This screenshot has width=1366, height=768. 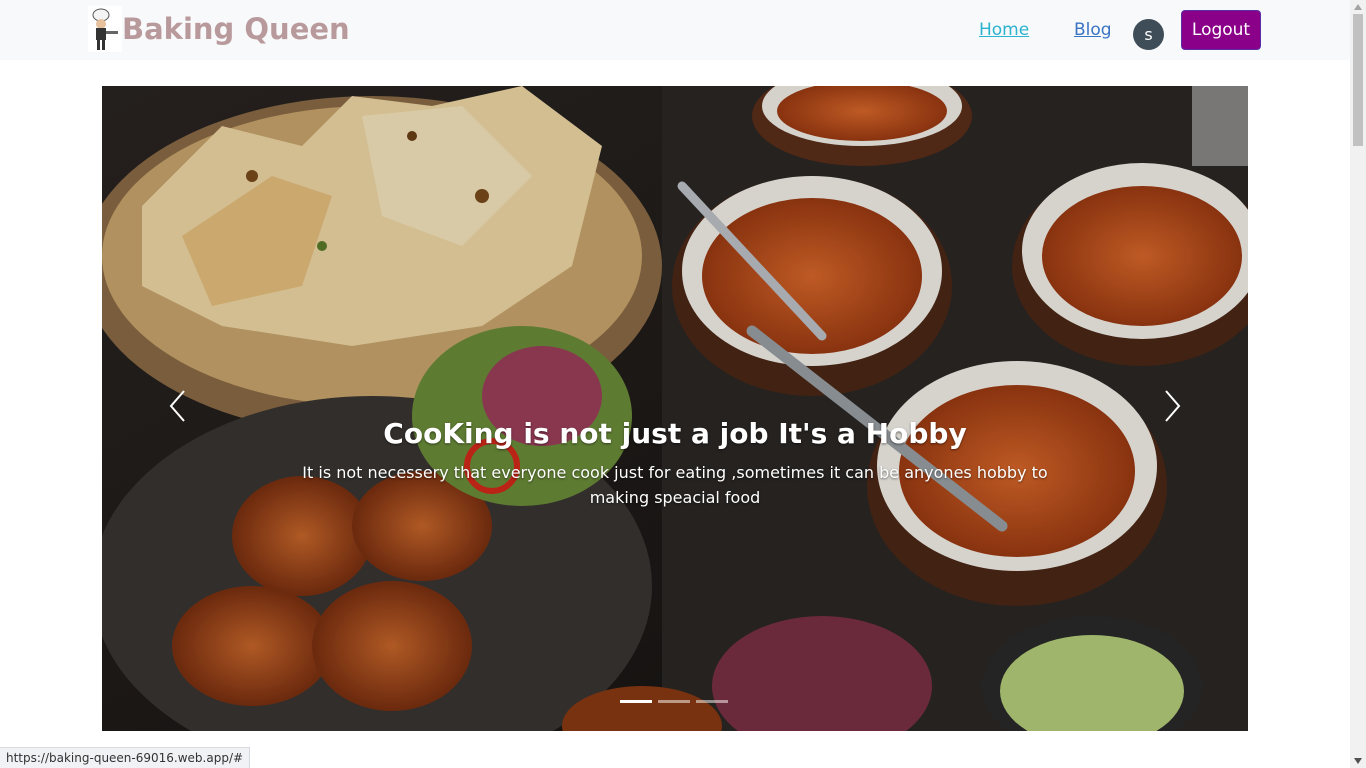 What do you see at coordinates (1358, 80) in the screenshot?
I see `scrollbar-thumb` at bounding box center [1358, 80].